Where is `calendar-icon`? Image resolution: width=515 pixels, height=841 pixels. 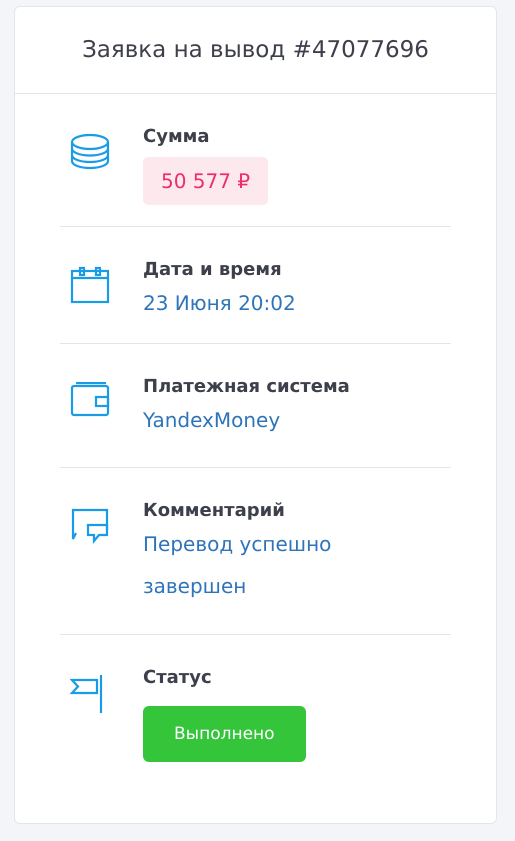 calendar-icon is located at coordinates (90, 285).